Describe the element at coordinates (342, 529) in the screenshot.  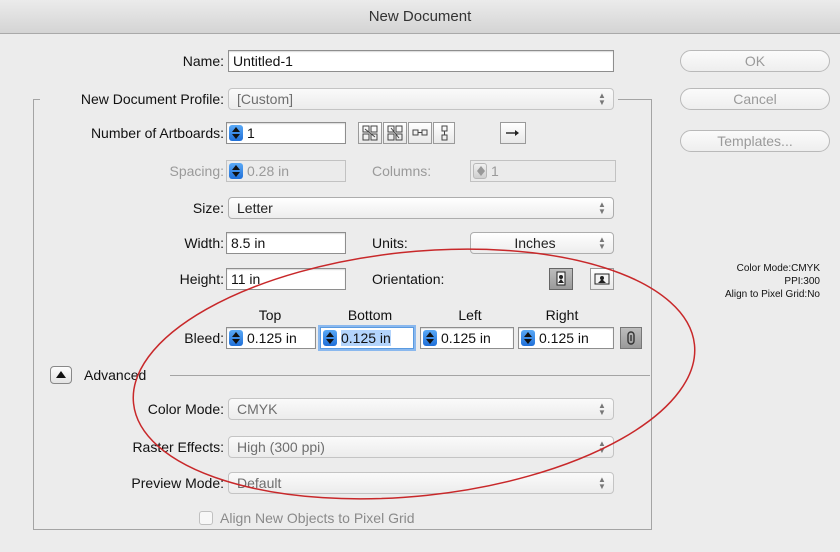
I see `profile-group-bottom` at that location.